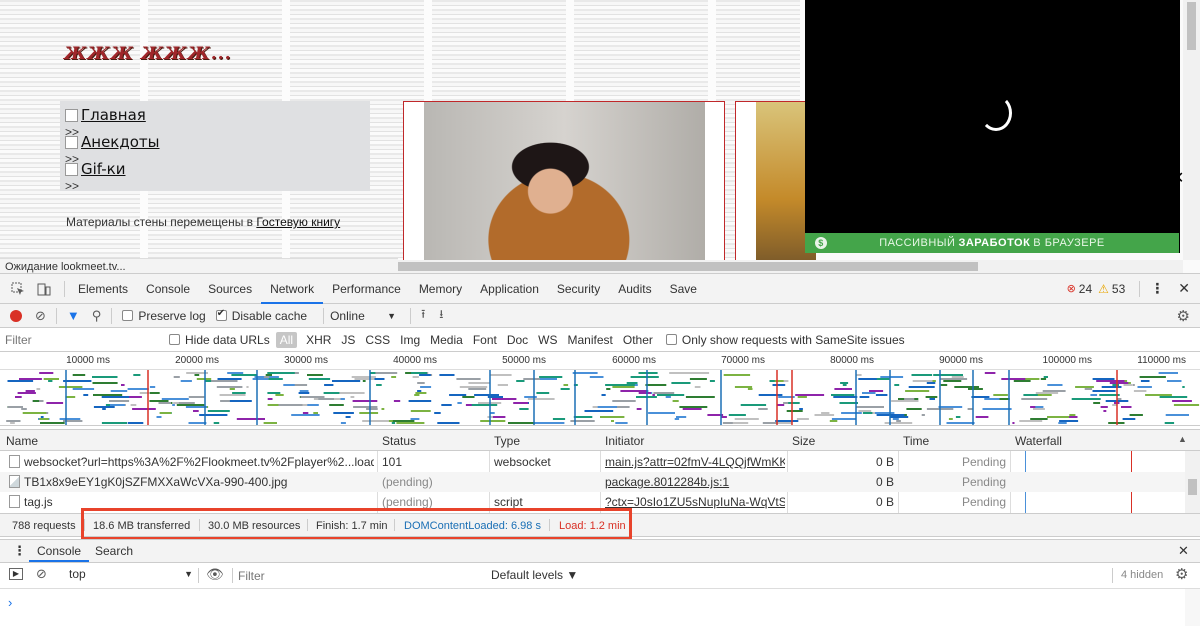 The image size is (1200, 626). Describe the element at coordinates (19, 551) in the screenshot. I see `drawer-menu-icon: ⋮` at that location.